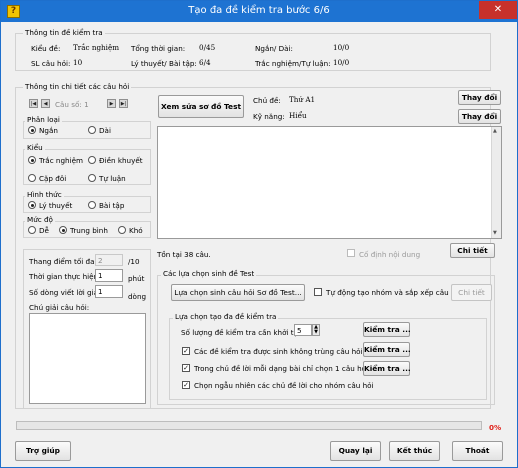  I want to click on auto-group-label: Tự động tạo nhóm và sắp xếp câu hỏi, so click(394, 292).